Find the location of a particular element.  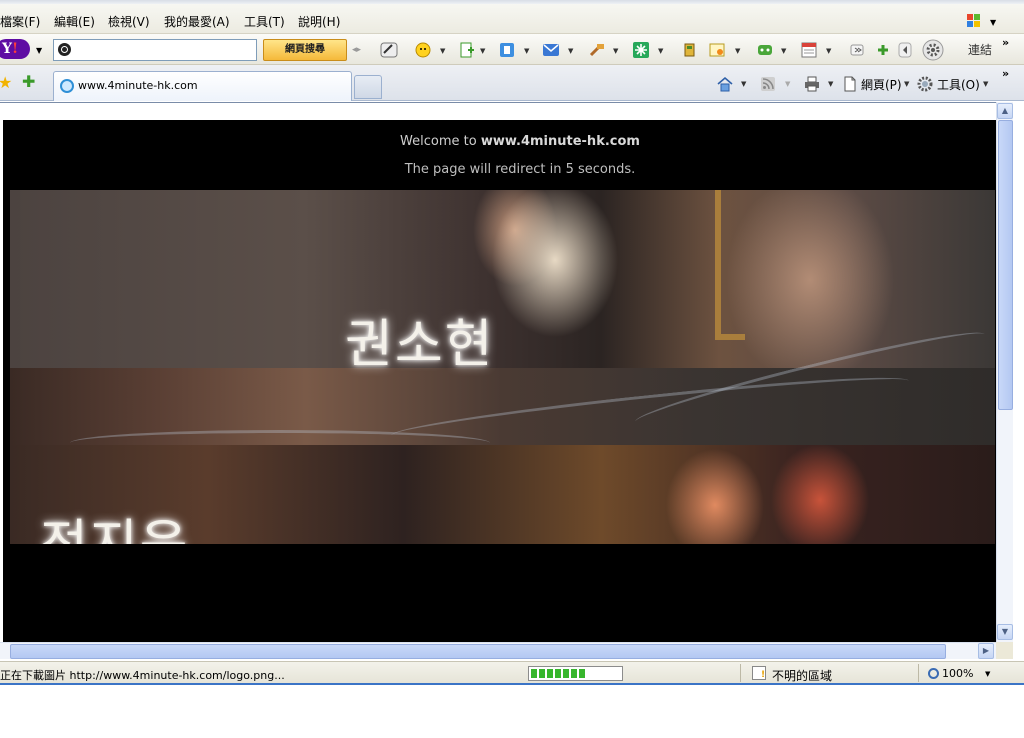

feeds-icon is located at coordinates (768, 84).